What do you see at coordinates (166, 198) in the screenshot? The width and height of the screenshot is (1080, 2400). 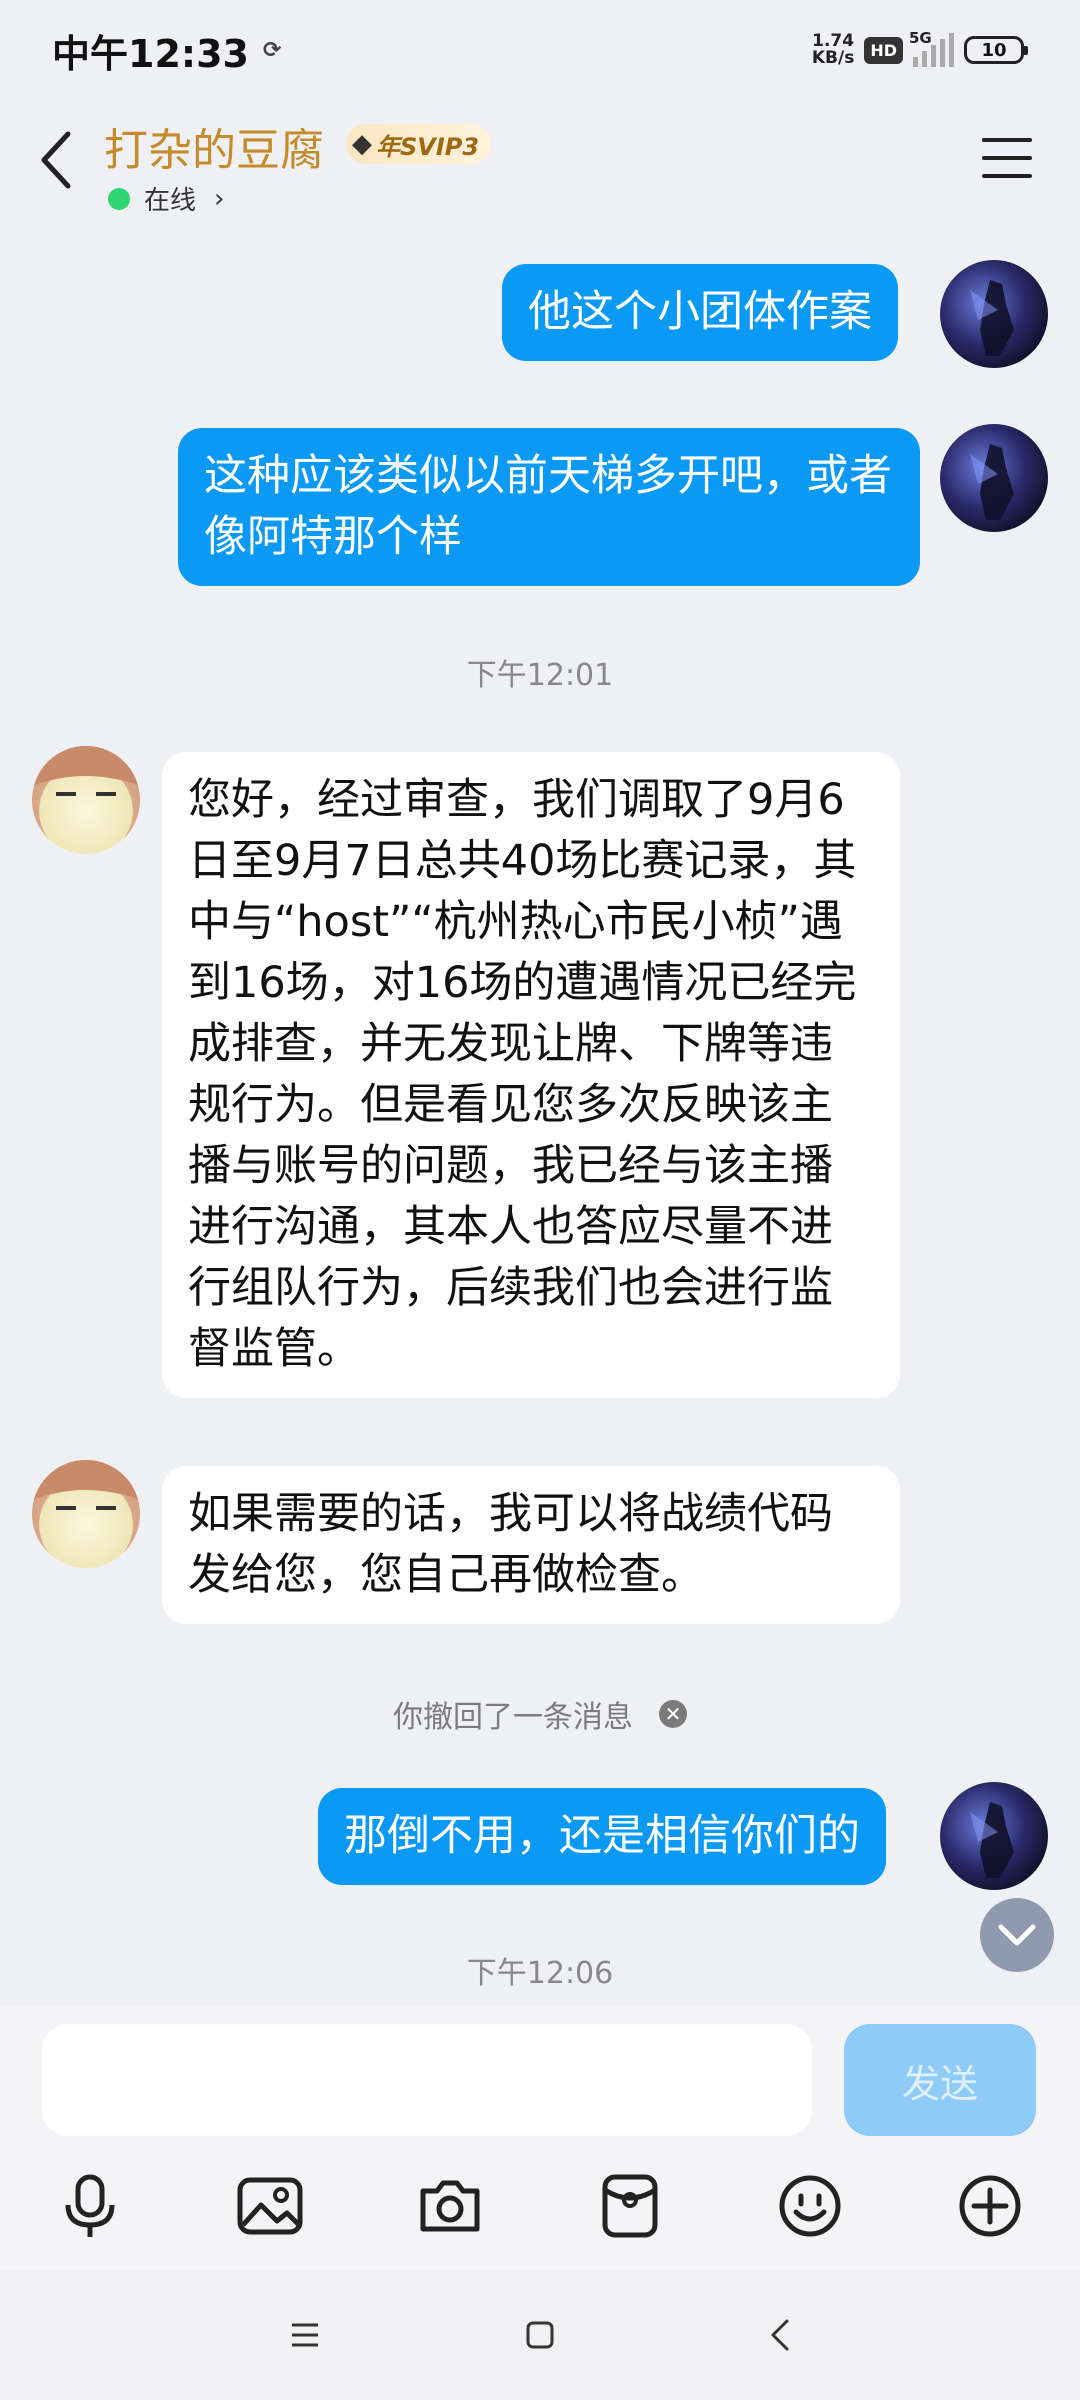 I see `online-status: 在线 ›` at bounding box center [166, 198].